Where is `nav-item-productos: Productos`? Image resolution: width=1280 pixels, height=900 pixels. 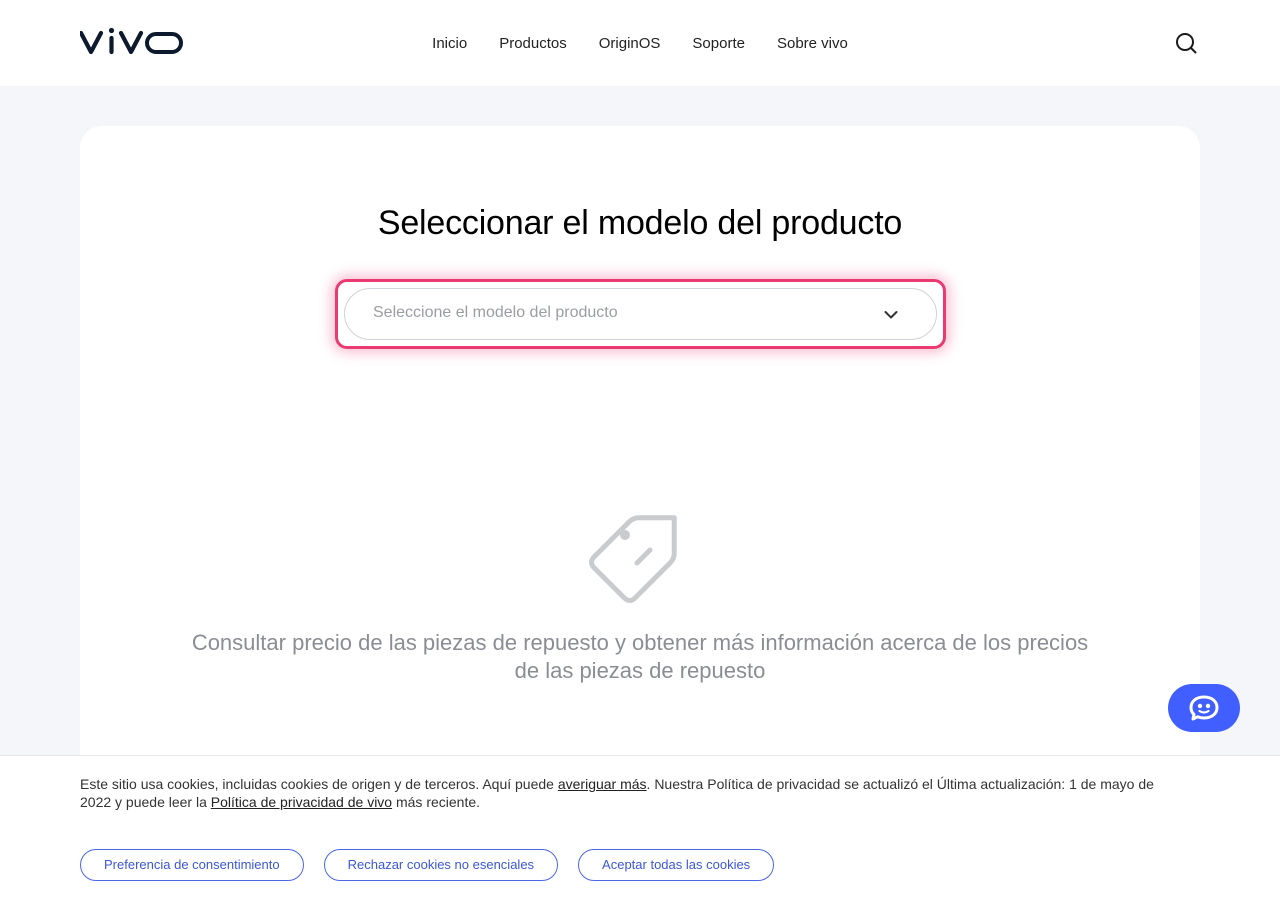 nav-item-productos: Productos is located at coordinates (533, 43).